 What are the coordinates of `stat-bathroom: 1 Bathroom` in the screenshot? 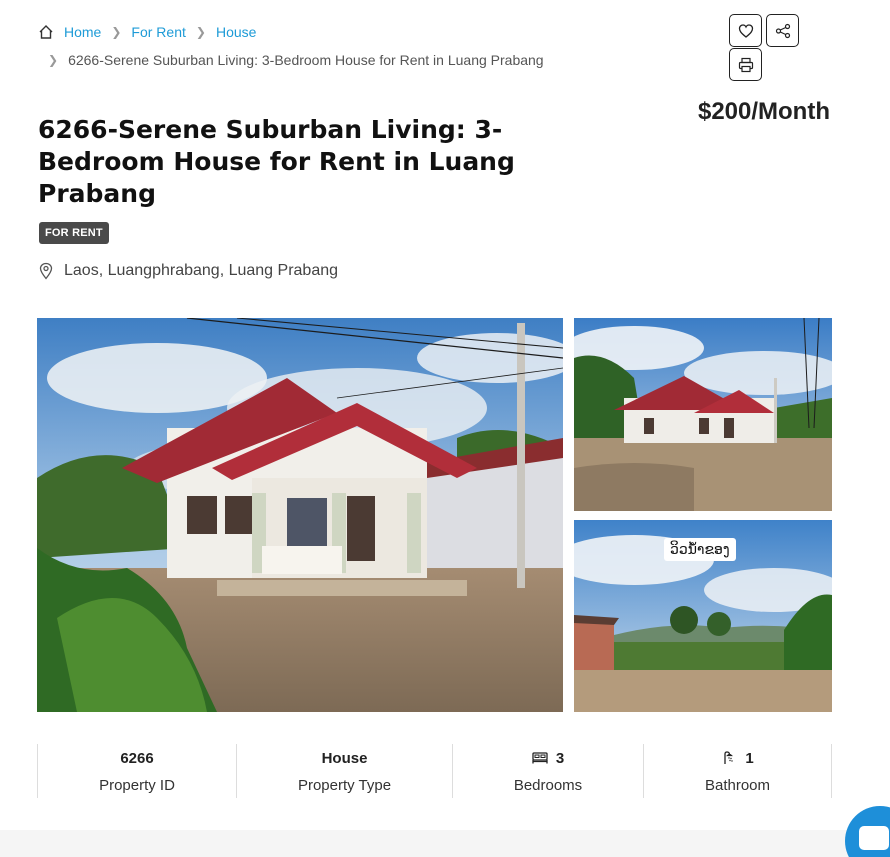 It's located at (737, 771).